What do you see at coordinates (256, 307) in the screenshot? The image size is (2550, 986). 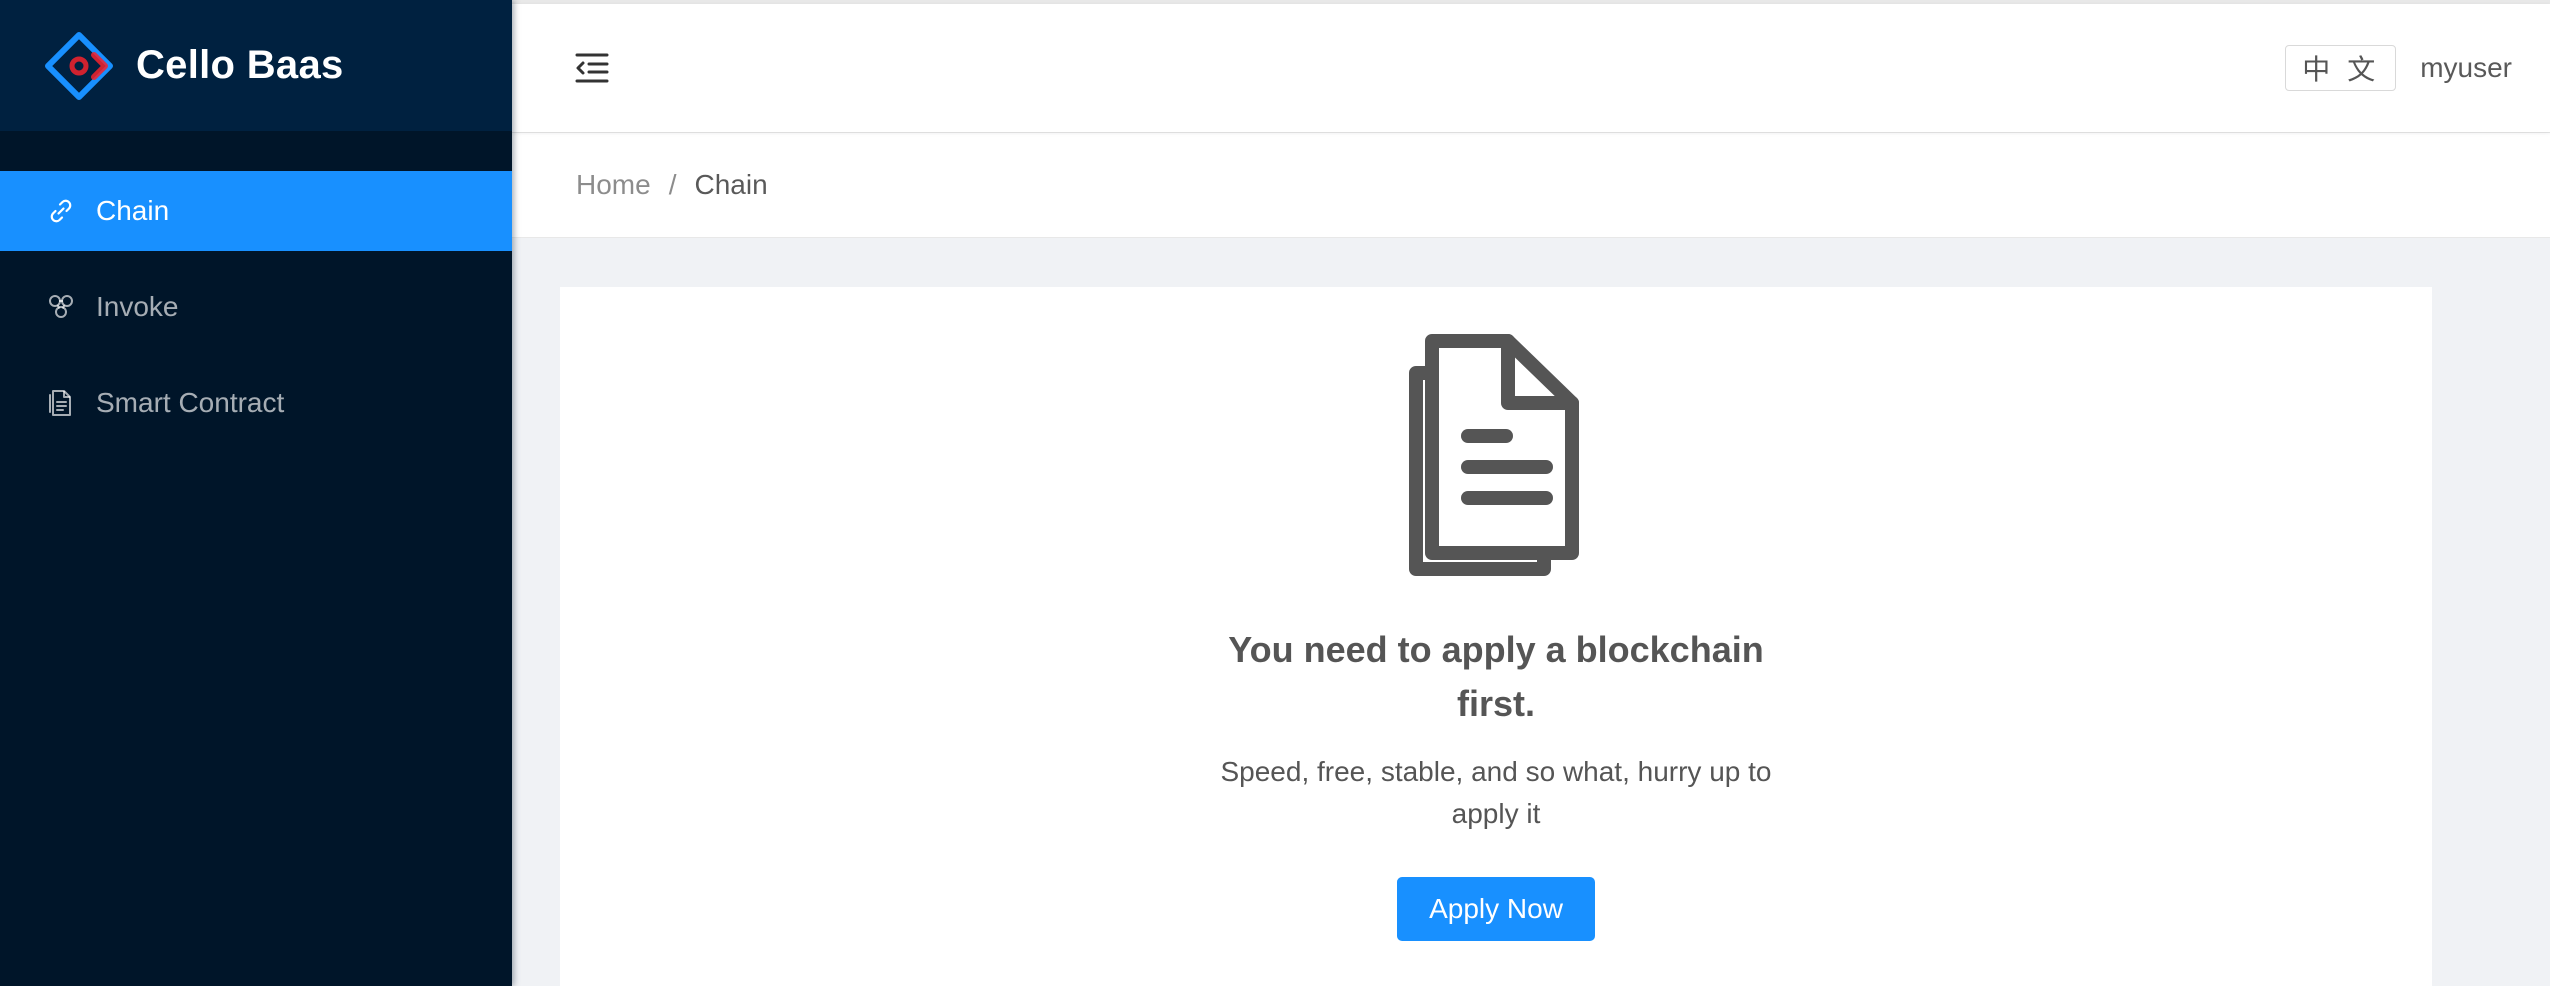 I see `sidebar-item-invoke: Invoke` at bounding box center [256, 307].